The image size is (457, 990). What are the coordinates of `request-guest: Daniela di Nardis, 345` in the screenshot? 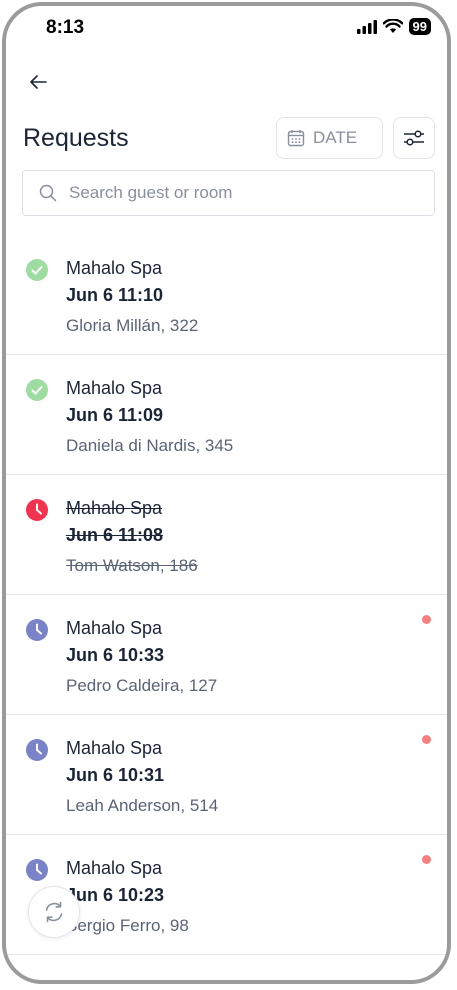 It's located at (150, 445).